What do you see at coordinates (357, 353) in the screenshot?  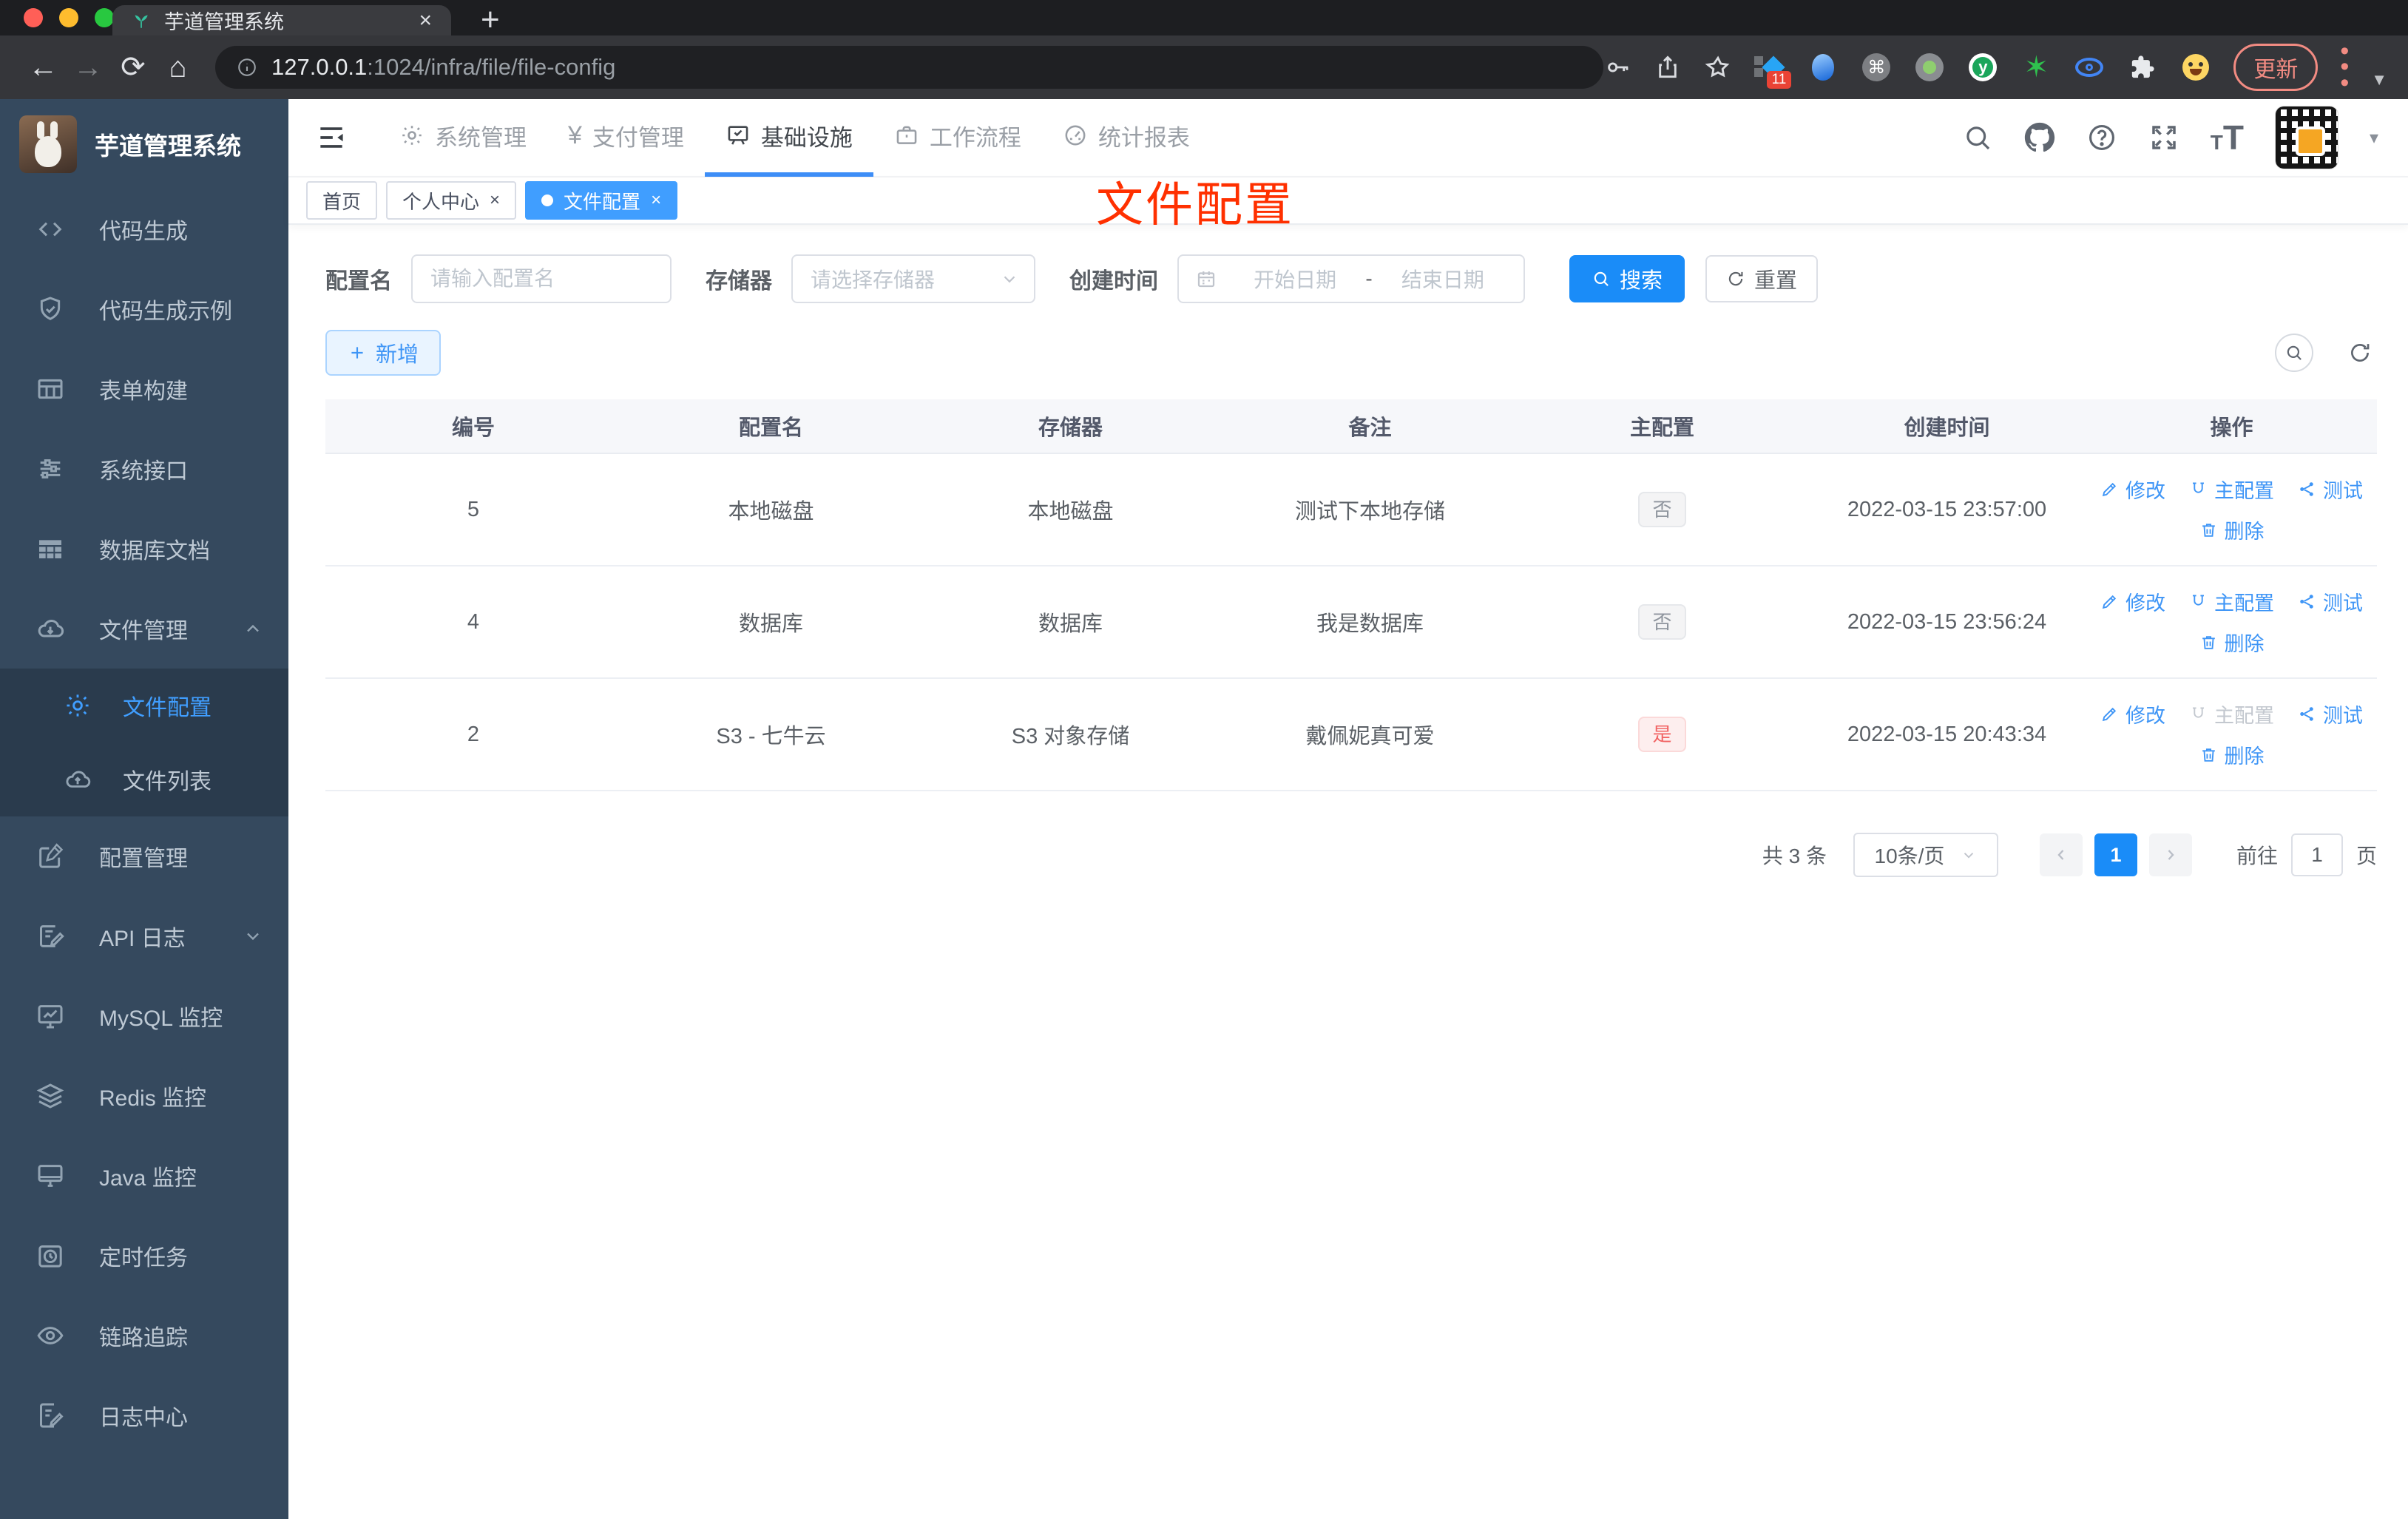 I see `plus-icon` at bounding box center [357, 353].